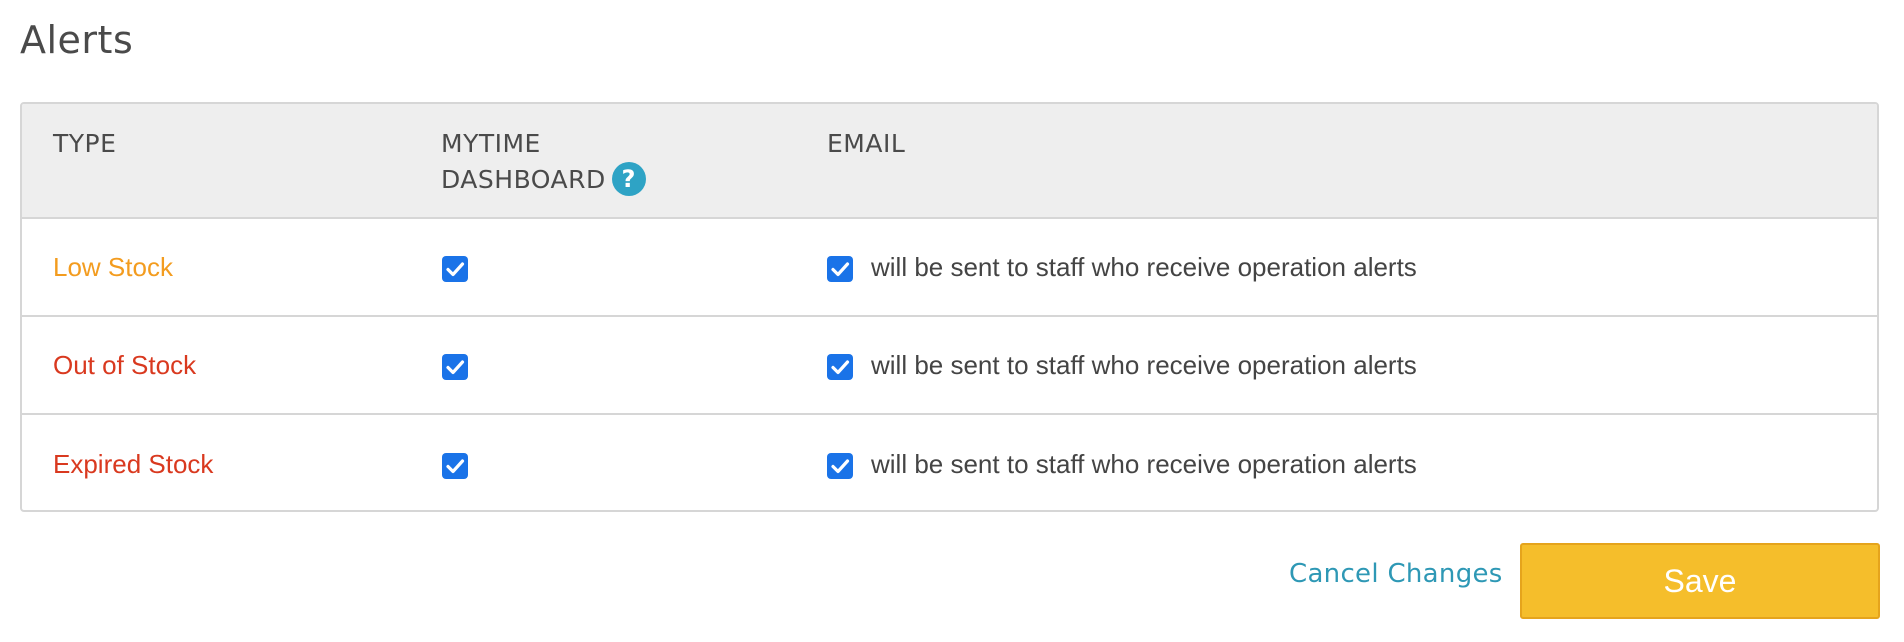  What do you see at coordinates (523, 179) in the screenshot?
I see `column-header-dashboard-line2: DASHBOARD` at bounding box center [523, 179].